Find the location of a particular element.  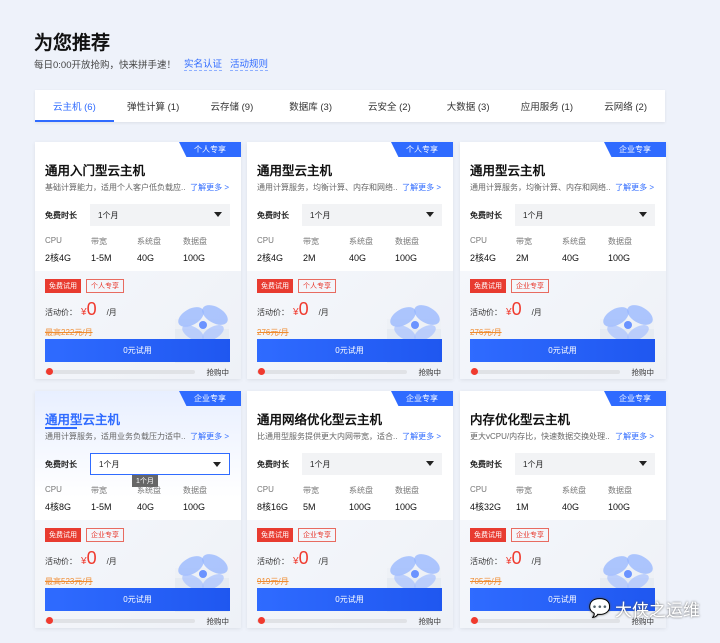

tab-cloud-security: 云安全 (2) is located at coordinates (389, 106).